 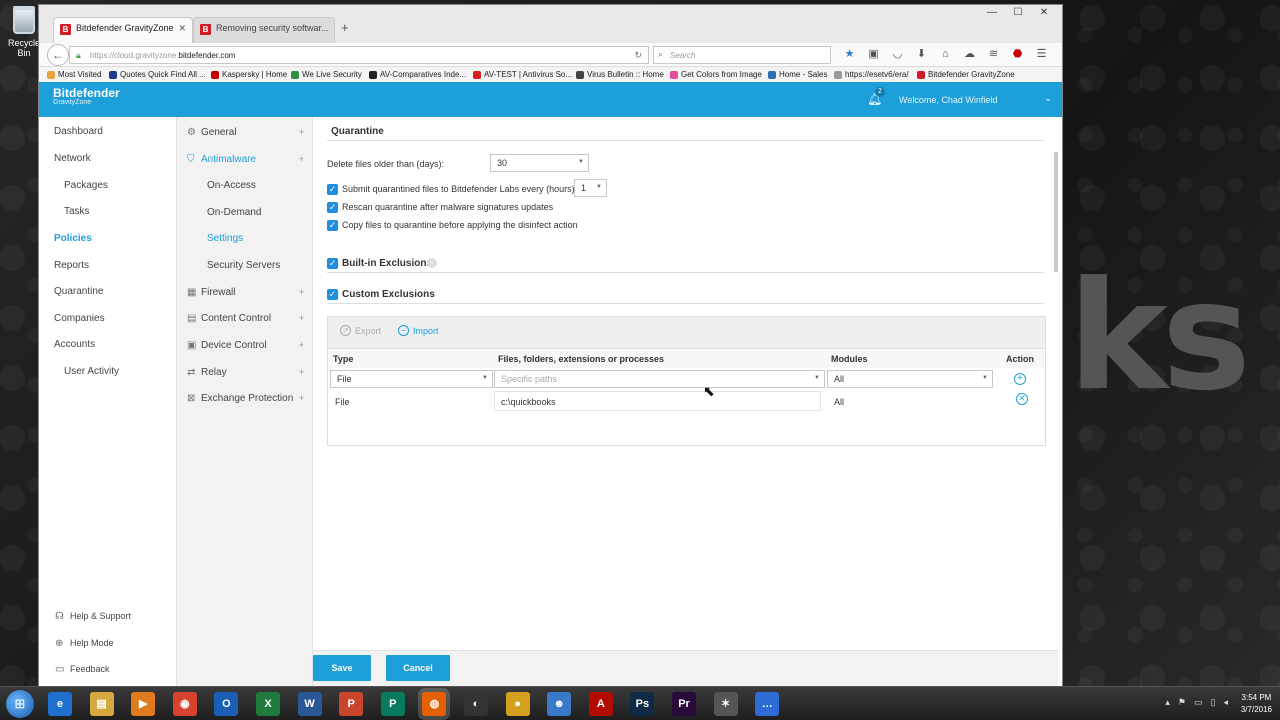 What do you see at coordinates (60, 704) in the screenshot?
I see `taskbar-internet-explorer-icon: e` at bounding box center [60, 704].